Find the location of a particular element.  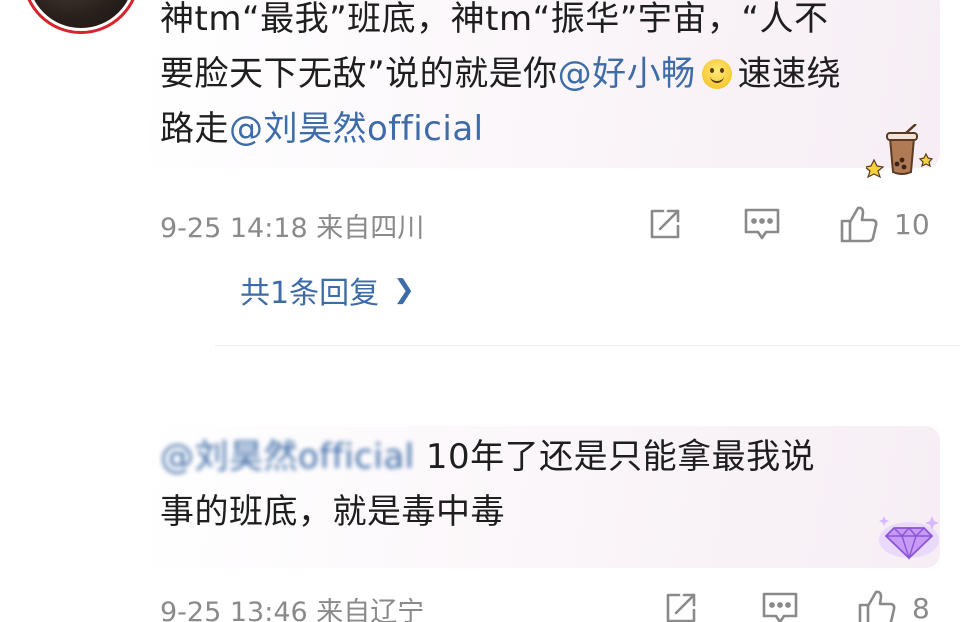

comment-line: 要脸天下无敌”说的就是你@好小畅 速速绕 is located at coordinates (500, 74).